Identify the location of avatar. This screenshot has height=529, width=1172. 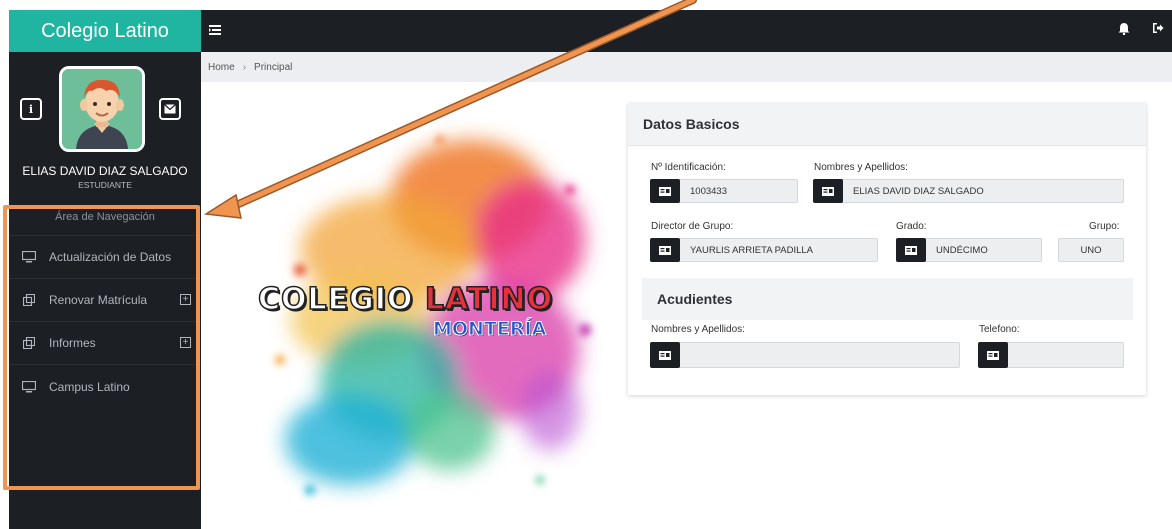
(102, 109).